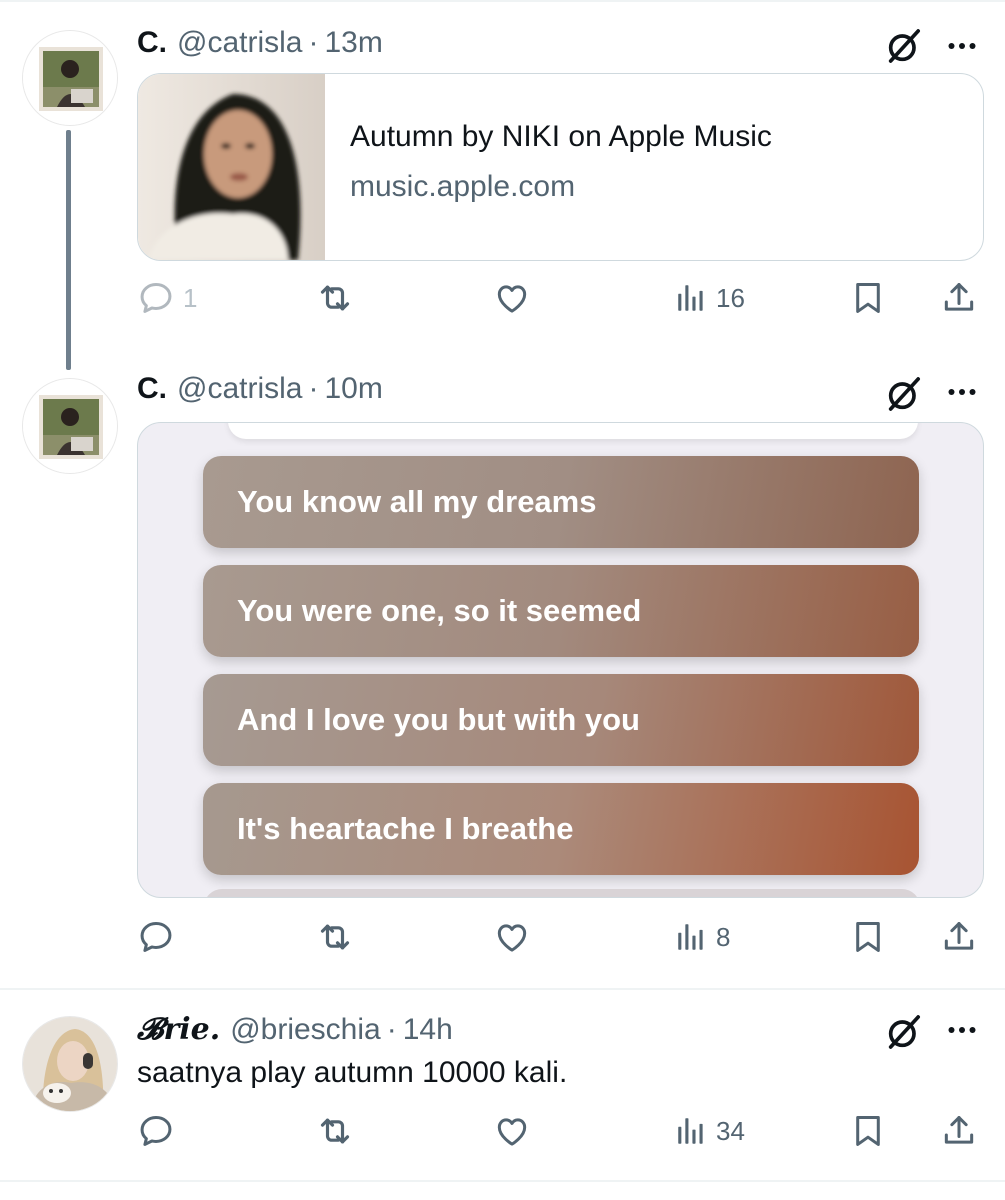 This screenshot has width=1005, height=1200. I want to click on action-bar: 8, so click(559, 937).